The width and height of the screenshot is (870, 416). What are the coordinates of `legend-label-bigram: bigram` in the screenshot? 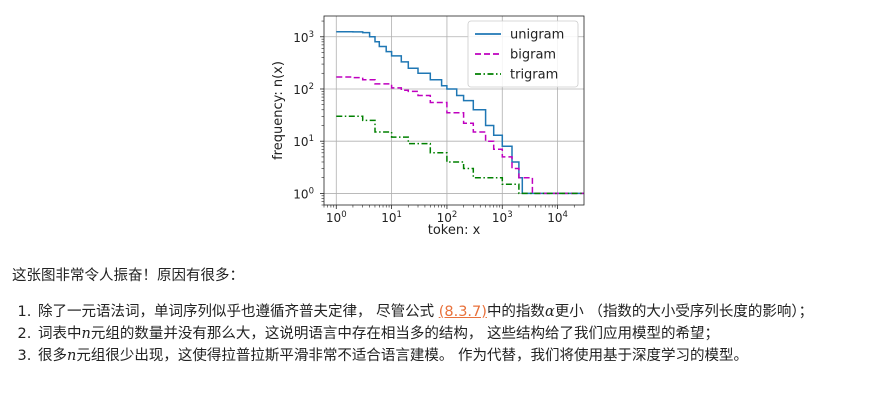 It's located at (533, 55).